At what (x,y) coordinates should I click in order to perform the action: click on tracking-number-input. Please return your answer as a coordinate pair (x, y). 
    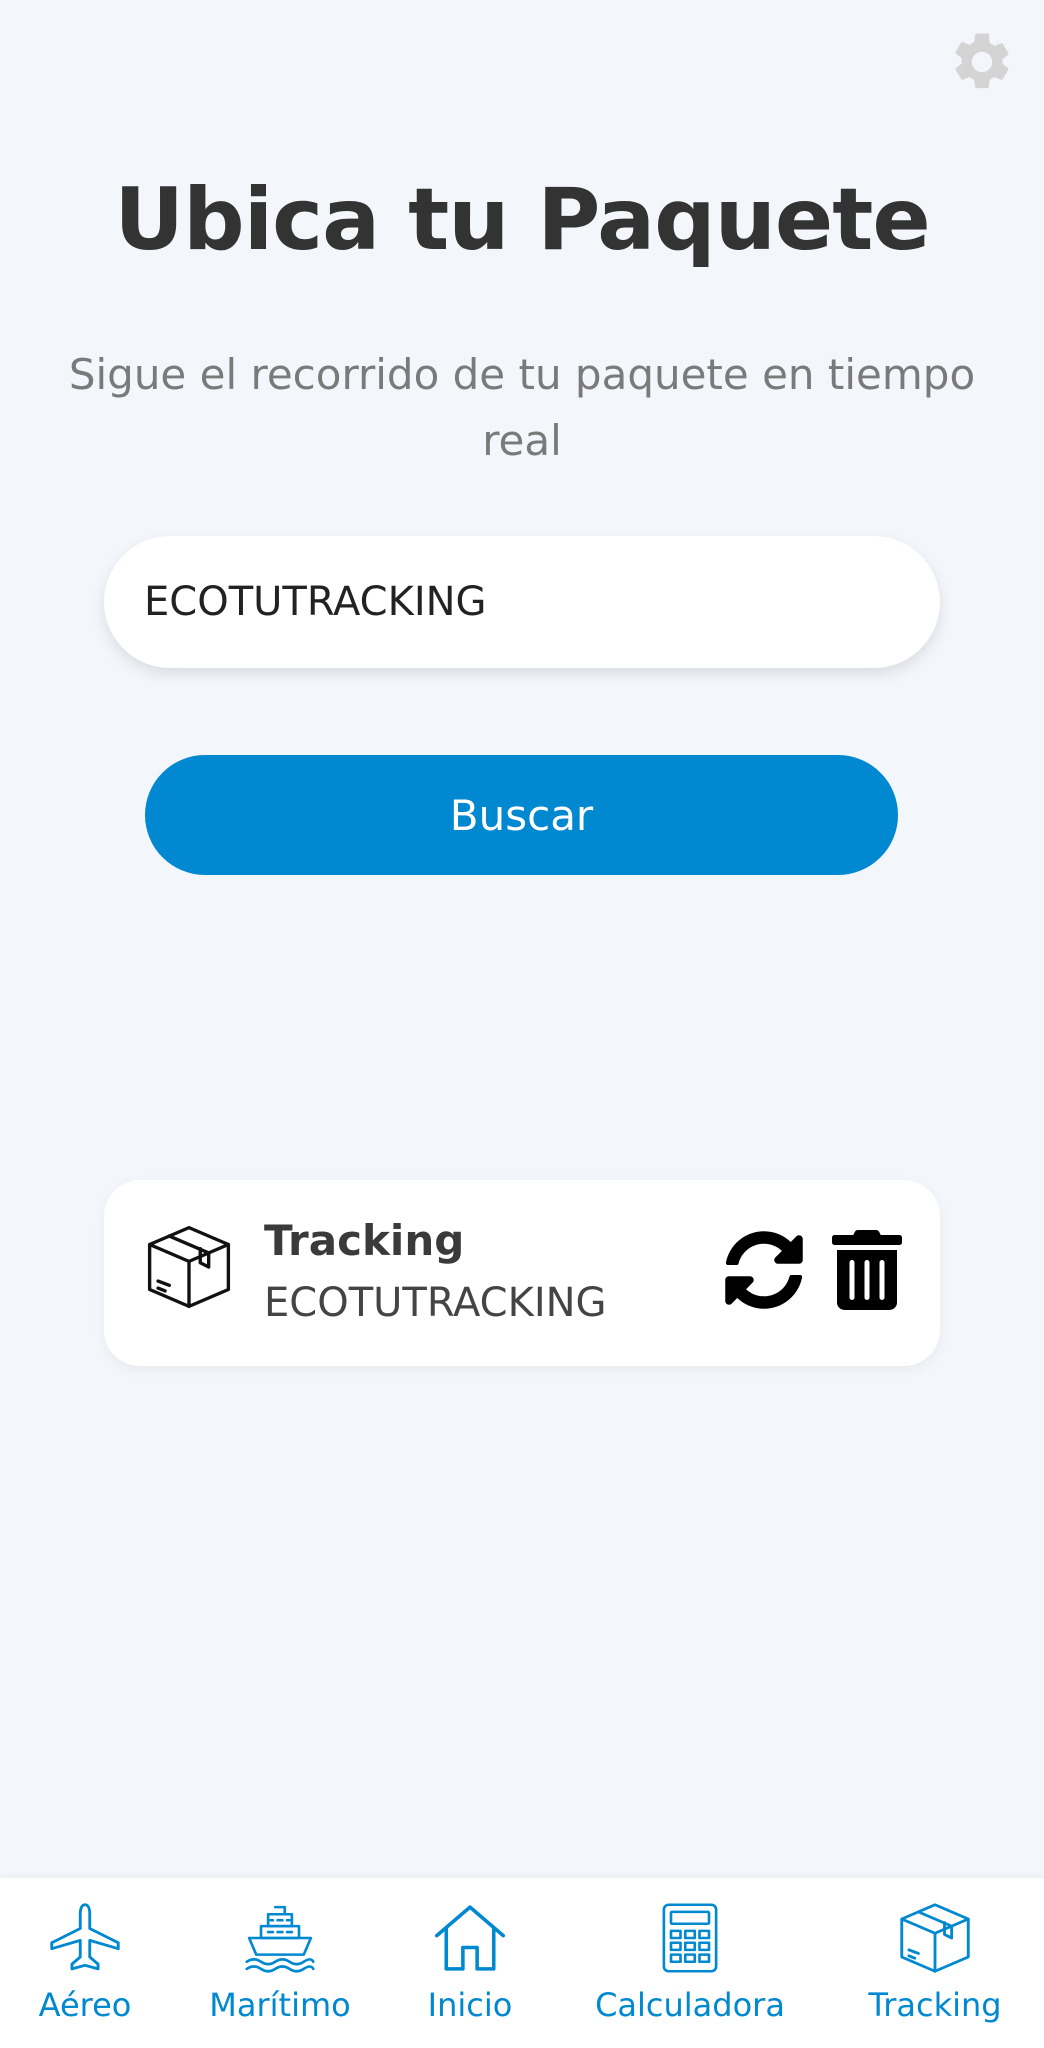
    Looking at the image, I should click on (522, 602).